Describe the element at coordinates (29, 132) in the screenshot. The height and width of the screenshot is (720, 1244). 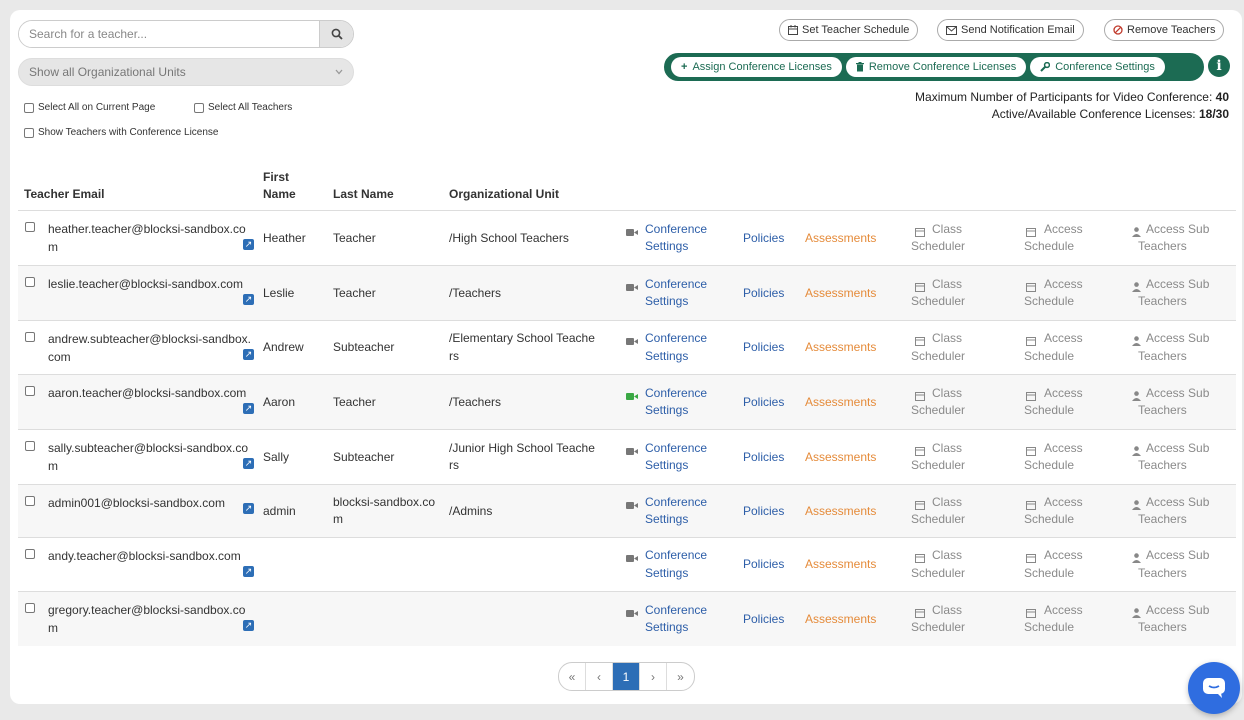
I see `show-license-checkbox` at that location.